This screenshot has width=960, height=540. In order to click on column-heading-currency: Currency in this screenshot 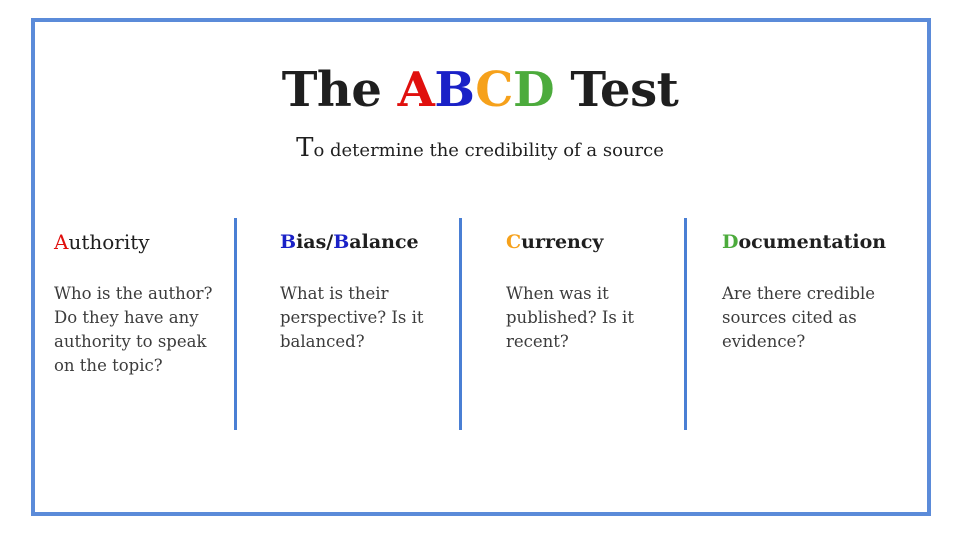, I will do `click(570, 242)`.